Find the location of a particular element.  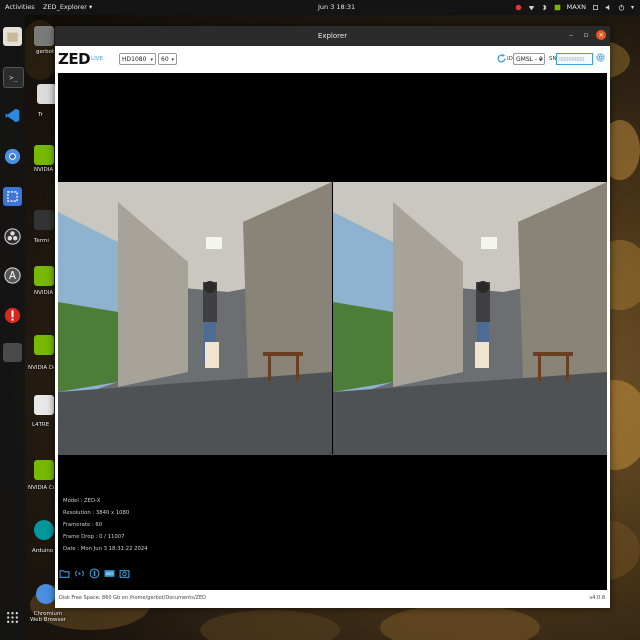

resolution-select: HD1080 ▾ is located at coordinates (137, 59).